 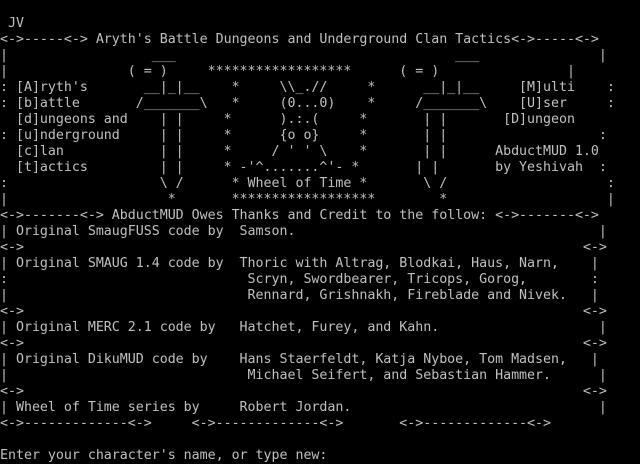 What do you see at coordinates (332, 455) in the screenshot?
I see `input-cursor` at bounding box center [332, 455].